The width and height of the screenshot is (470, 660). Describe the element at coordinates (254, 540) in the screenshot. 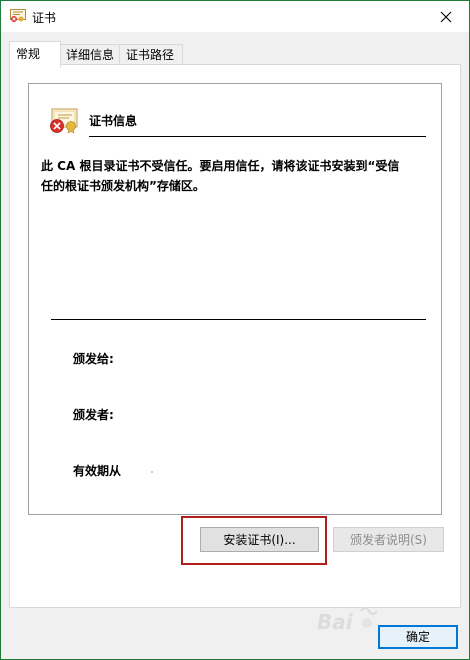

I see `annotation-highlight-box` at that location.